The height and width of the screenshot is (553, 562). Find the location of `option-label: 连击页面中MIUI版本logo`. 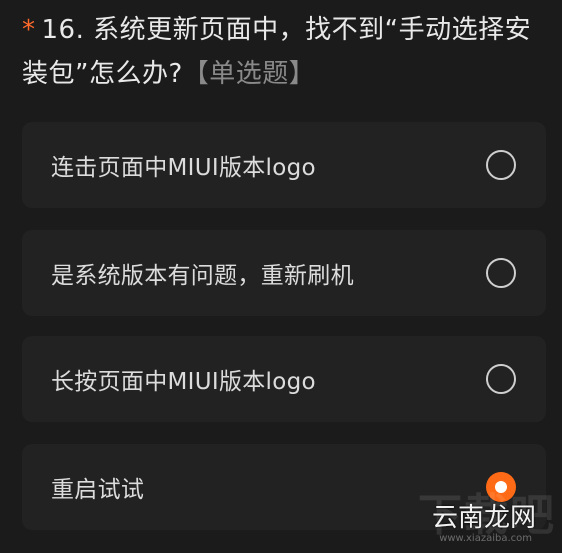

option-label: 连击页面中MIUI版本logo is located at coordinates (183, 168).